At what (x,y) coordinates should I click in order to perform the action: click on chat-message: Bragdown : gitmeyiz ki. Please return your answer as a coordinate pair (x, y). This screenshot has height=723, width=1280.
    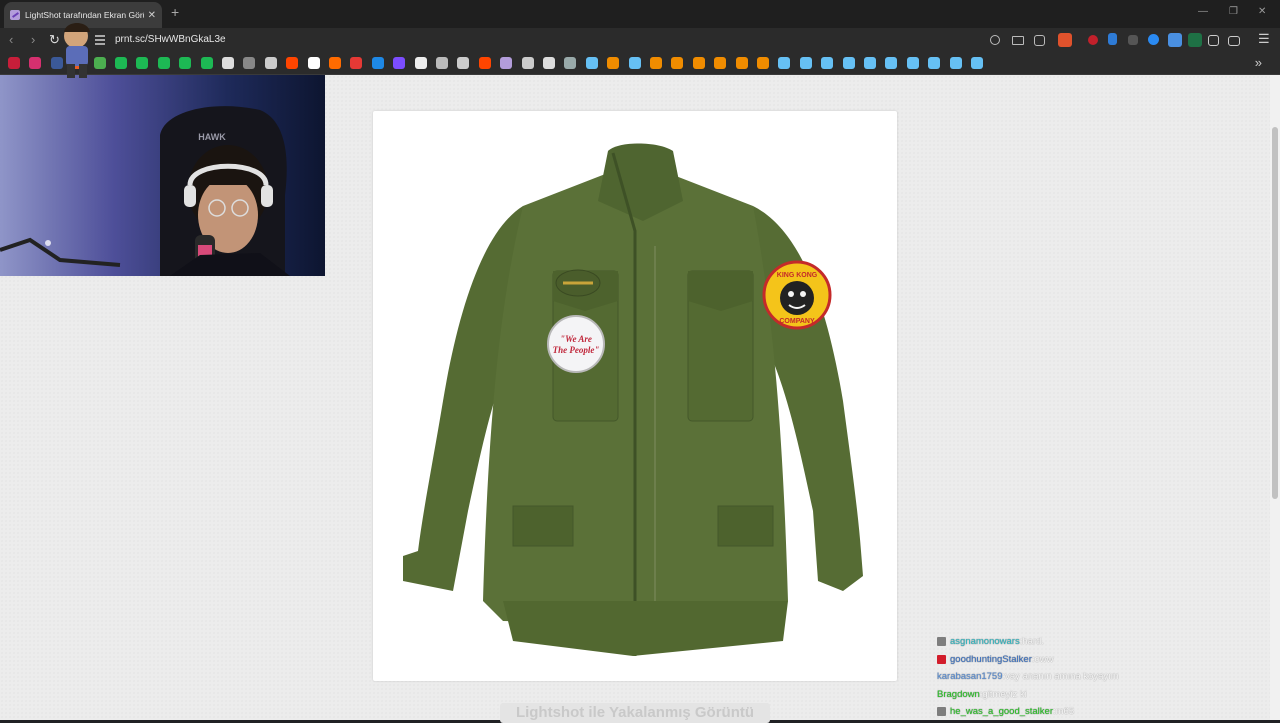
    Looking at the image, I should click on (1102, 695).